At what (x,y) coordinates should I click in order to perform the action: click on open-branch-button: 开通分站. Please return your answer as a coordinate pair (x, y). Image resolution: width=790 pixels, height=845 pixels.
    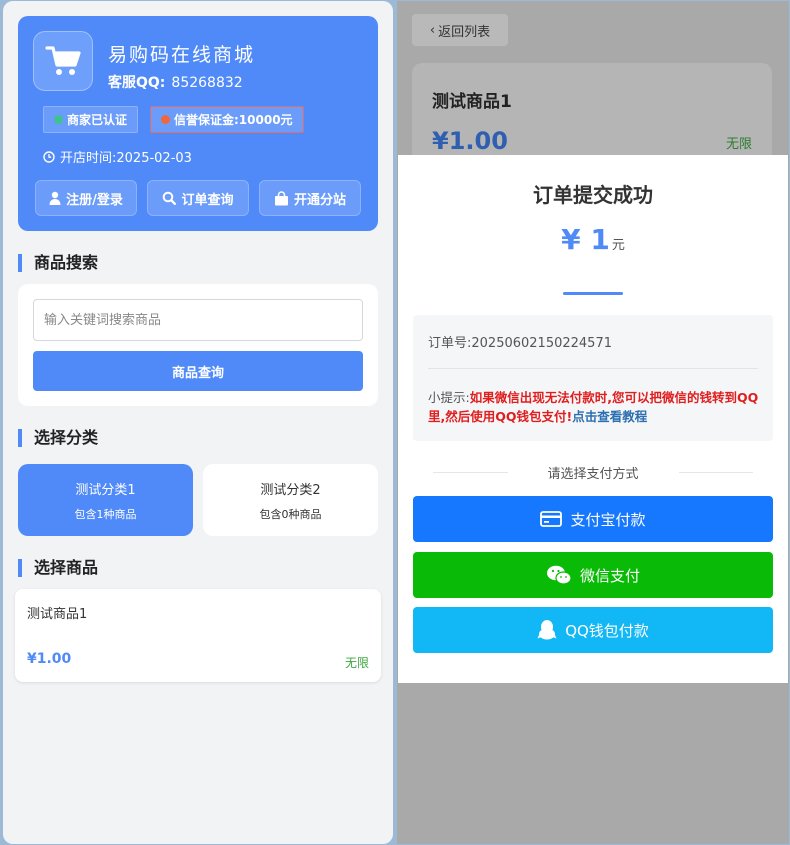
    Looking at the image, I should click on (310, 198).